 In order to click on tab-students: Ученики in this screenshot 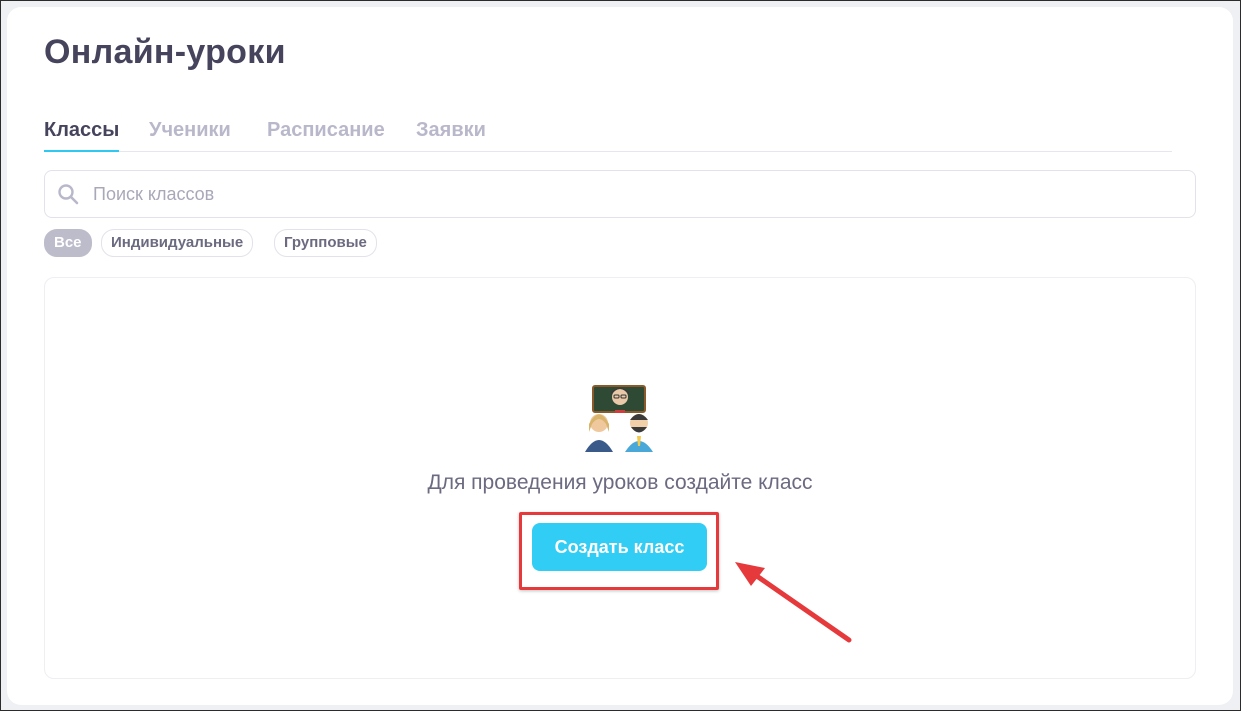, I will do `click(190, 134)`.